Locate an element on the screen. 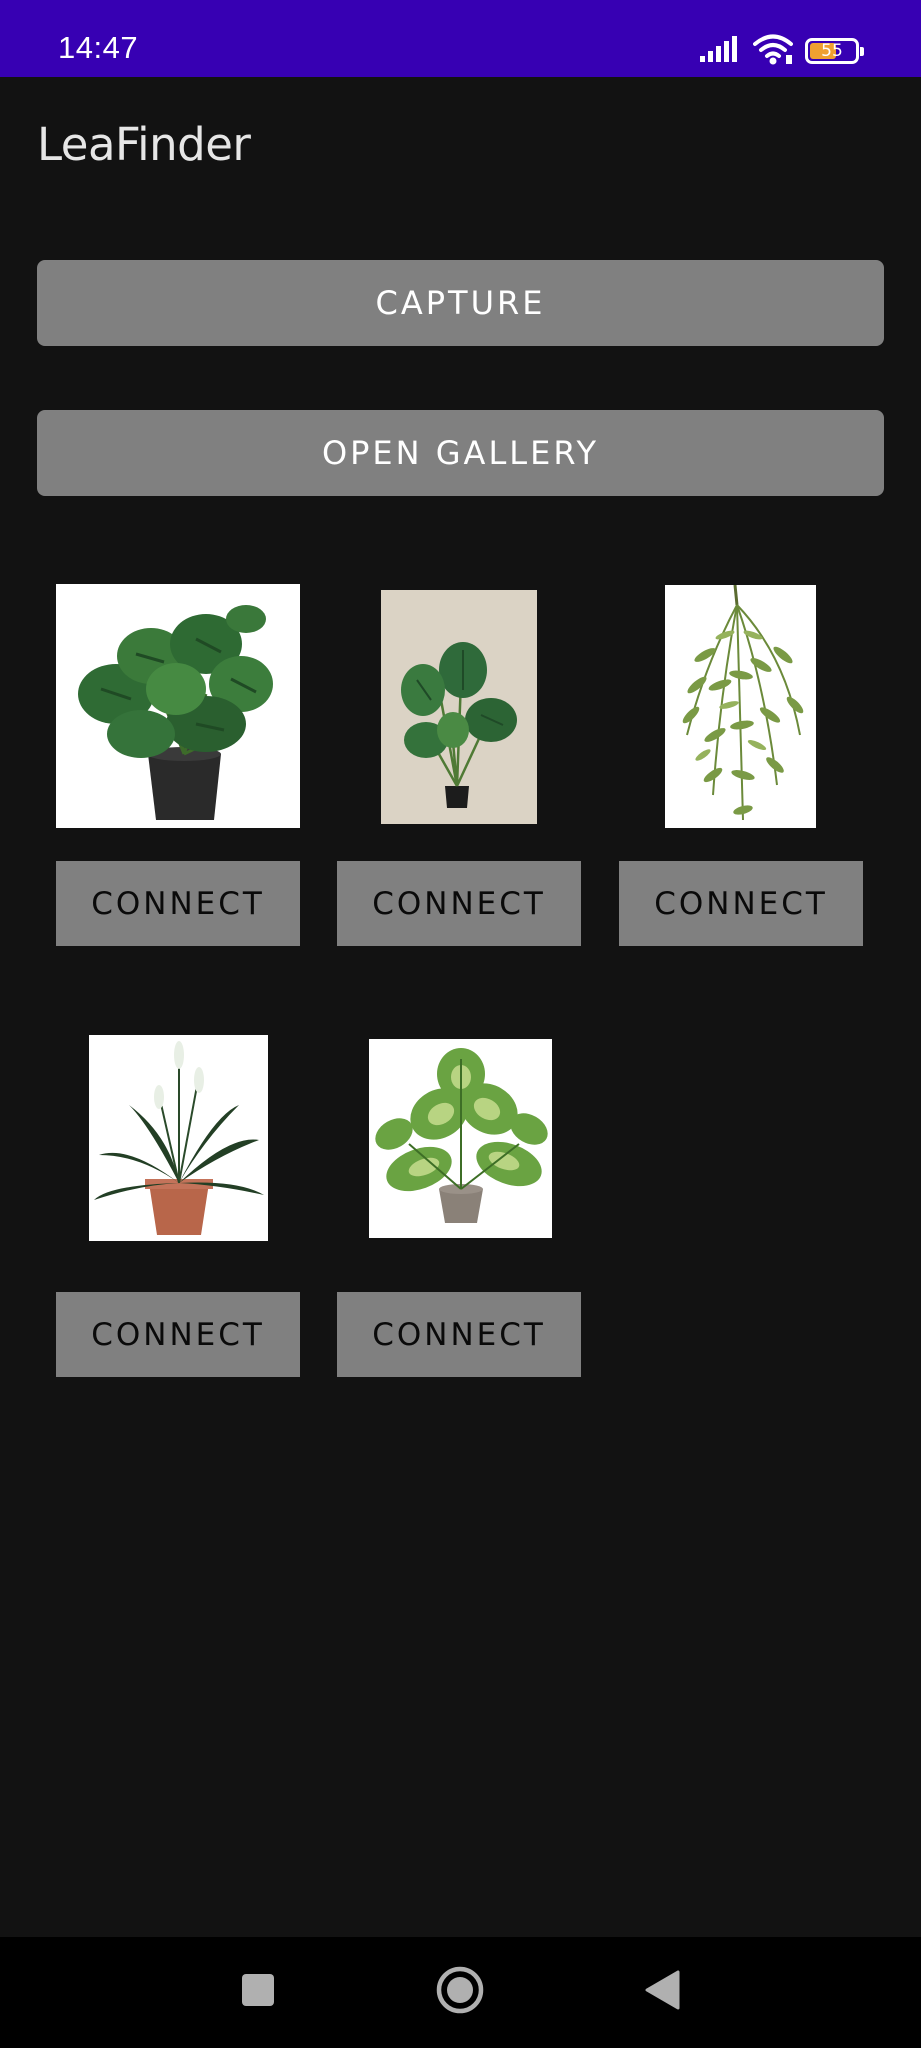 The image size is (921, 2048). recents-icon is located at coordinates (258, 1992).